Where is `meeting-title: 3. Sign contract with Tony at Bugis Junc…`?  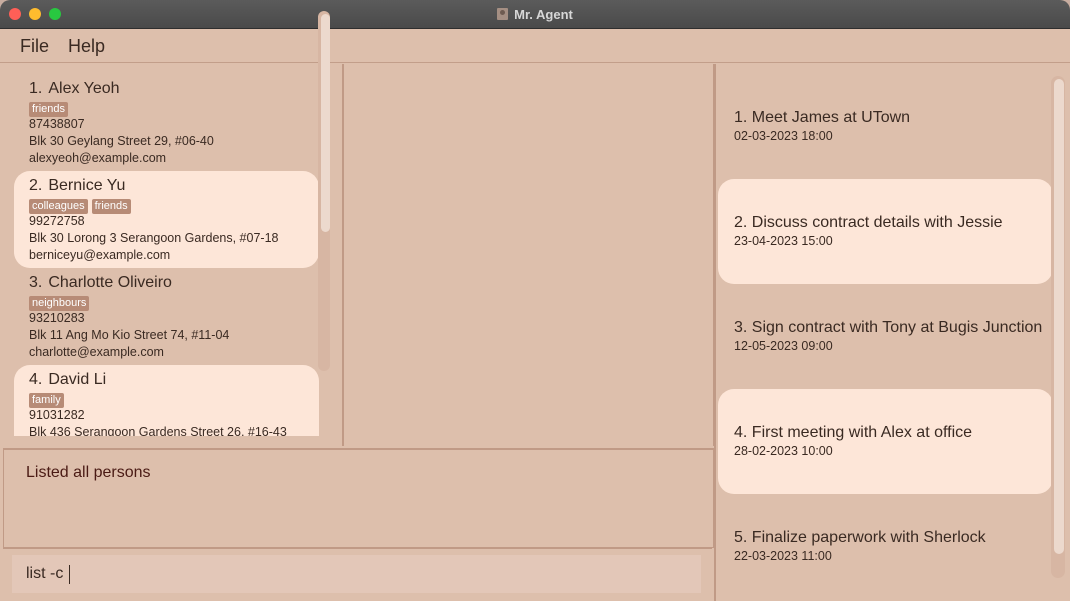
meeting-title: 3. Sign contract with Tony at Bugis Junc… is located at coordinates (888, 327).